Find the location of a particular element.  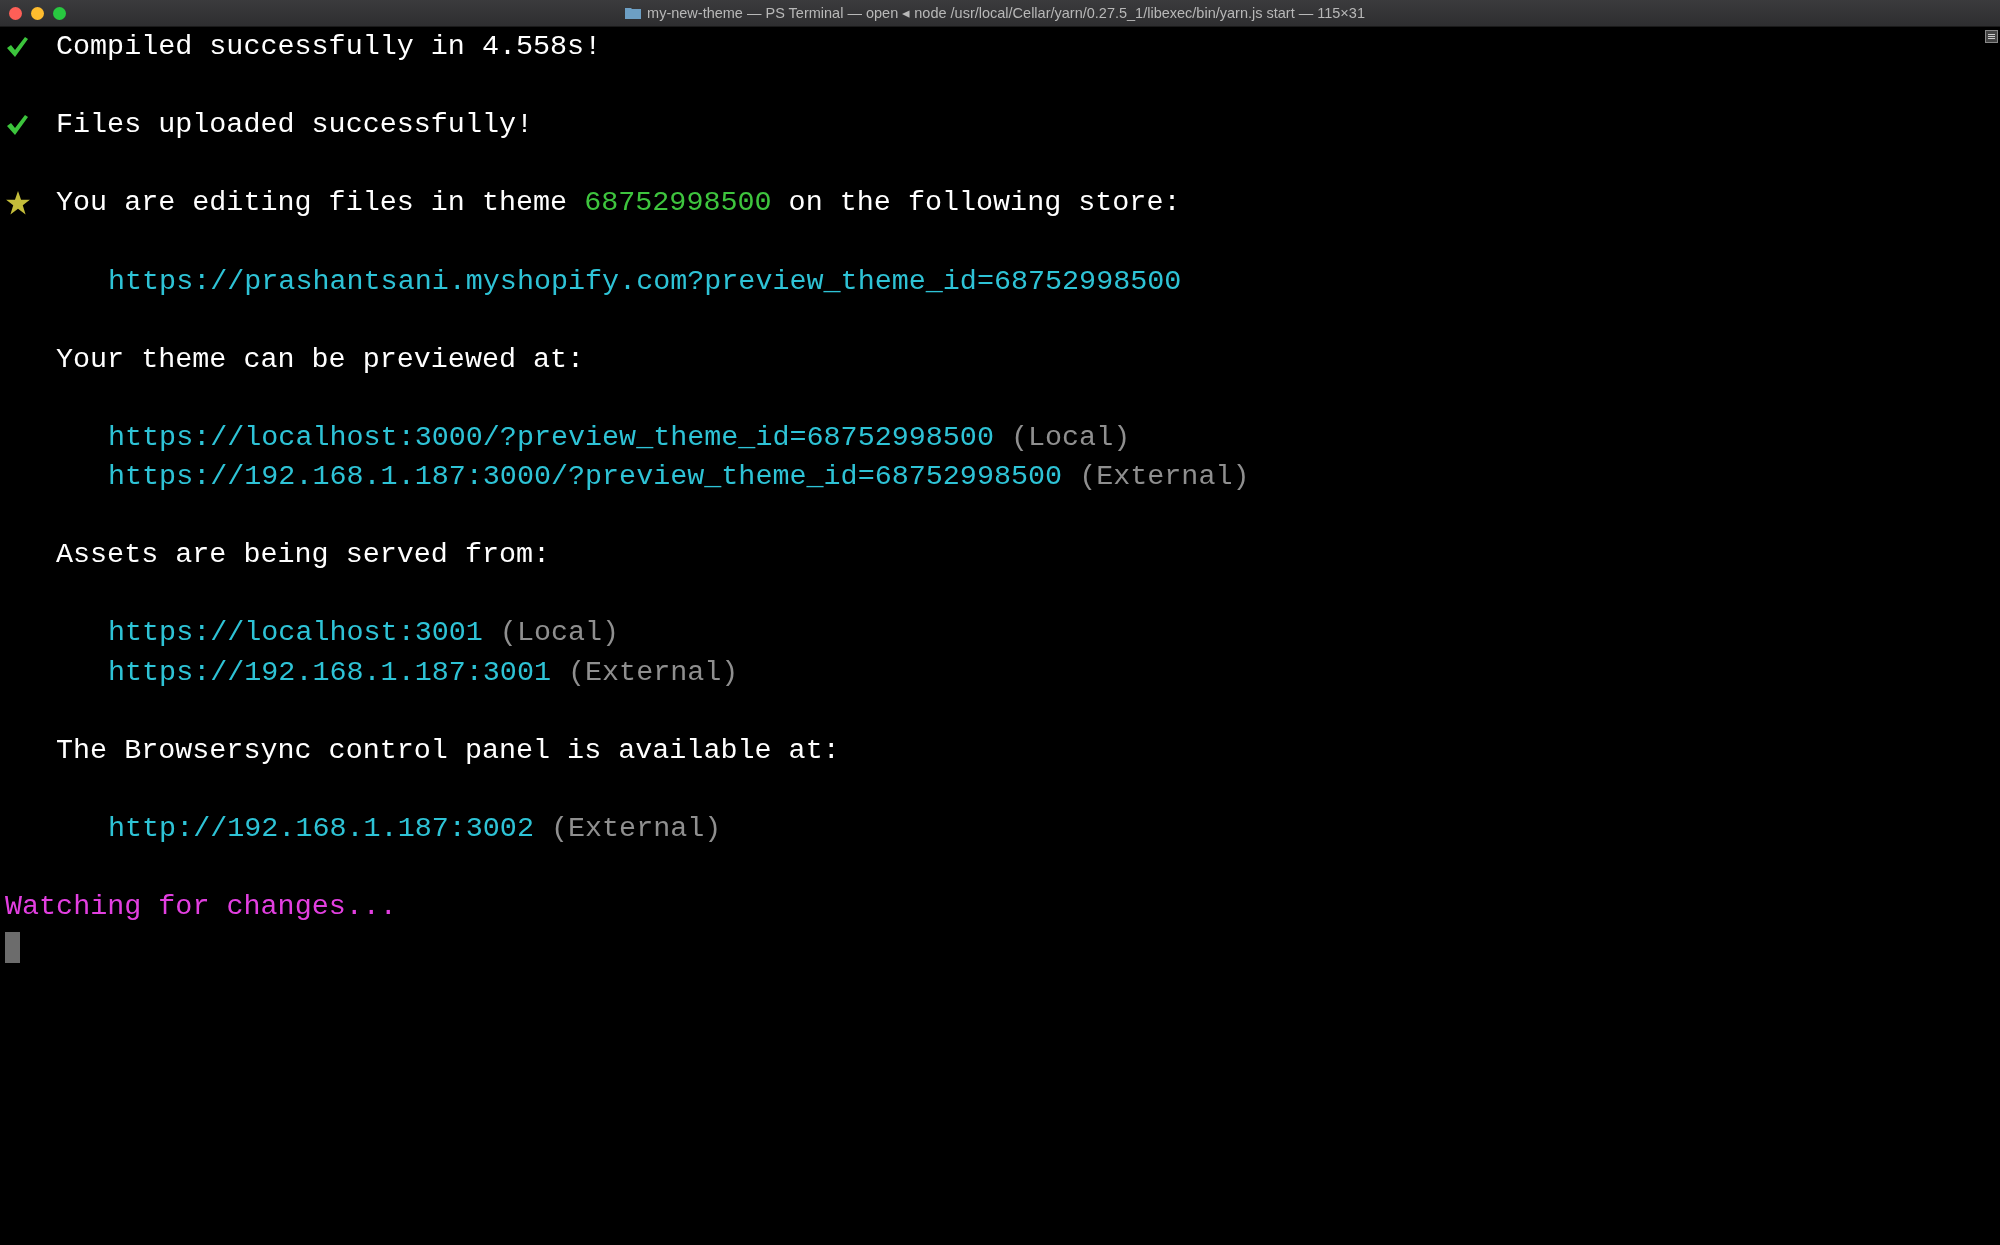

url-text: http://192.168.1.187:3002 is located at coordinates (321, 828).